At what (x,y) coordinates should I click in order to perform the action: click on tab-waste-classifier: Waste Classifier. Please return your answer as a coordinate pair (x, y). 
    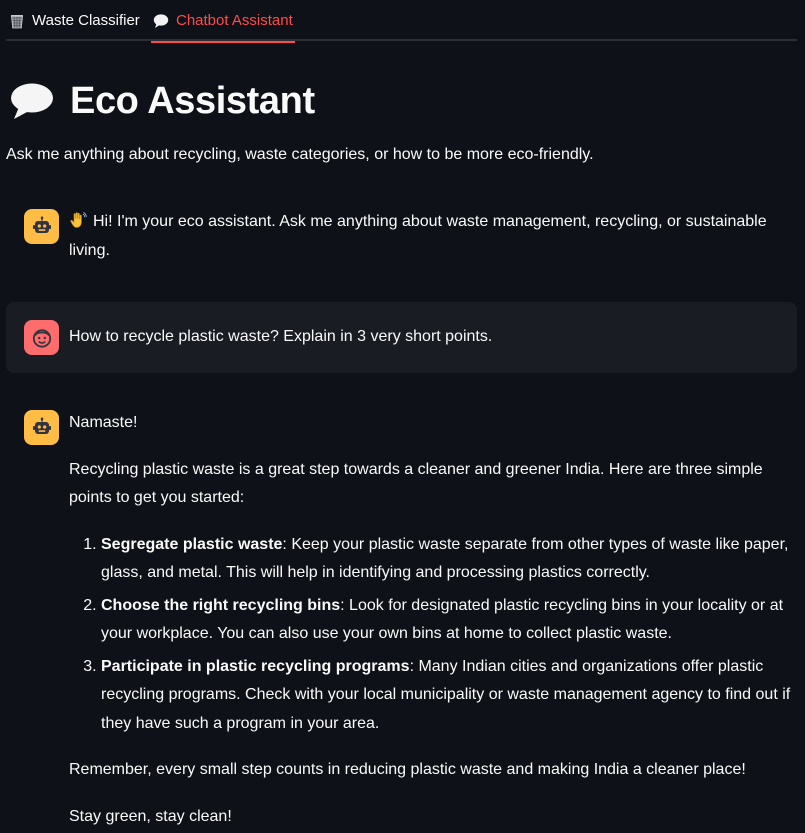
    Looking at the image, I should click on (74, 20).